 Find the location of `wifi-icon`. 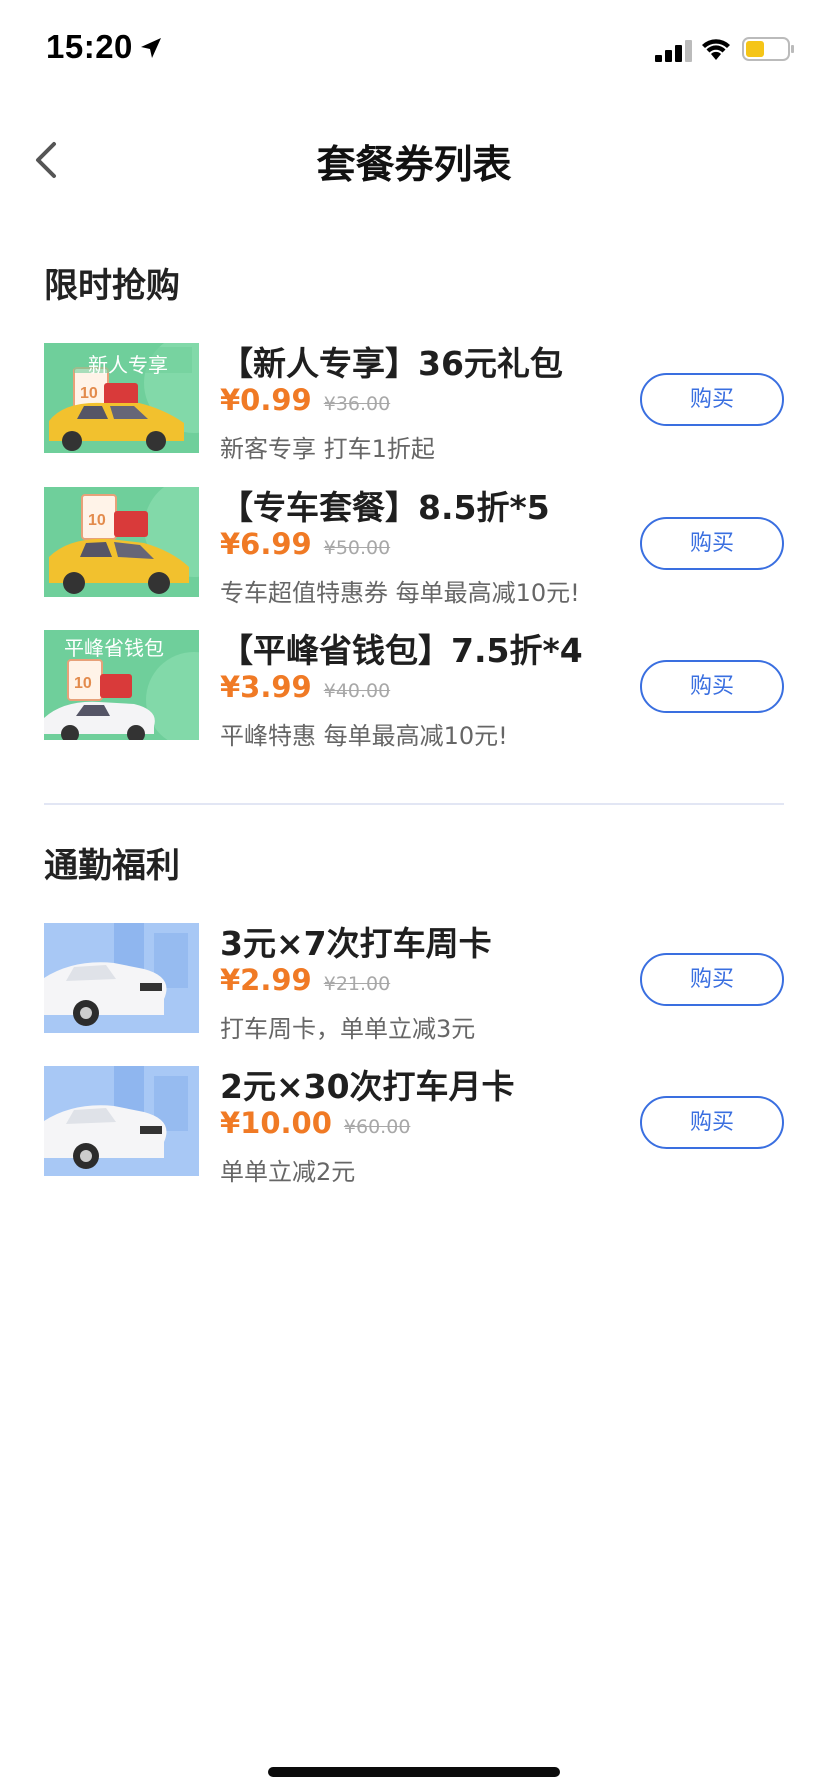

wifi-icon is located at coordinates (716, 49).